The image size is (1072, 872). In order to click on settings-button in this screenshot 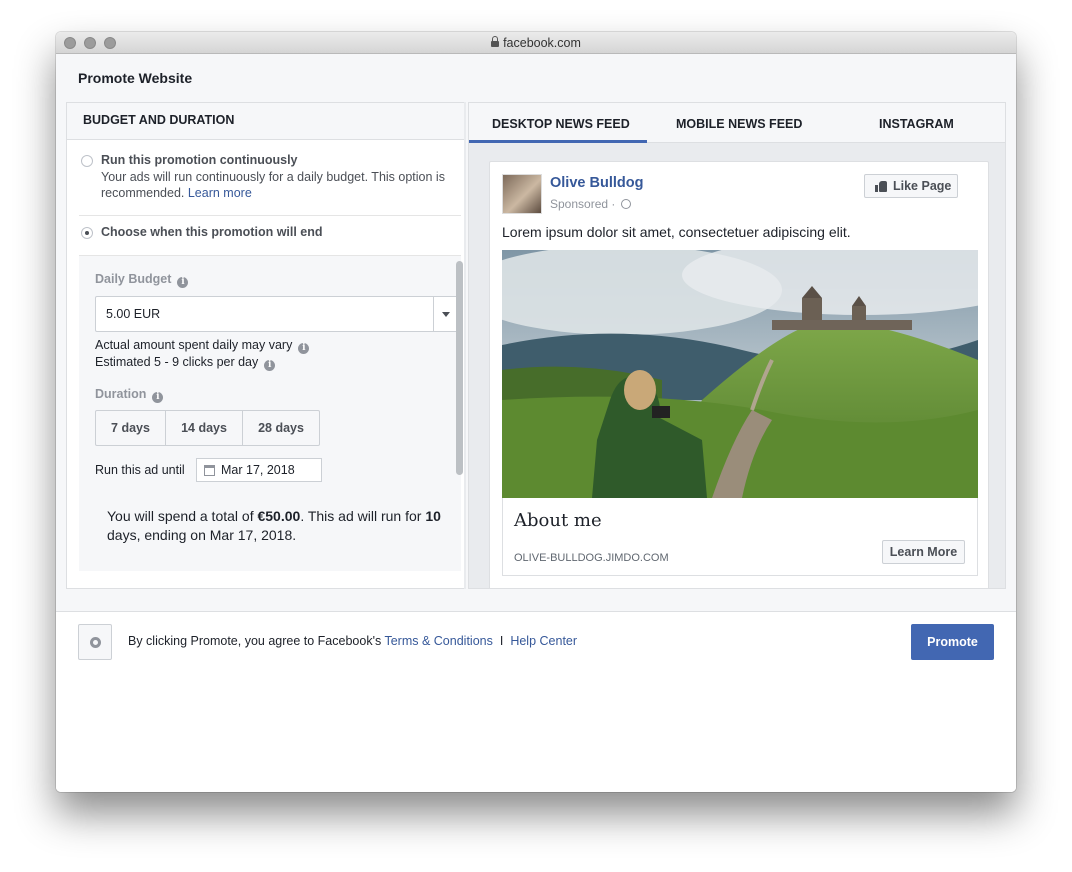, I will do `click(95, 642)`.